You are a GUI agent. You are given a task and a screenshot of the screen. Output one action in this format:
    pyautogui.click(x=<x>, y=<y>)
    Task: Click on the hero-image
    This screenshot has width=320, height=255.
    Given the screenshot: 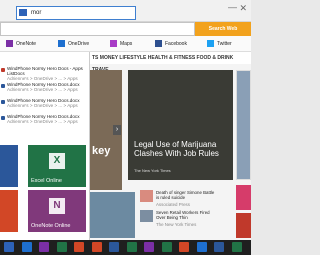 What is the action you would take?
    pyautogui.click(x=180, y=125)
    